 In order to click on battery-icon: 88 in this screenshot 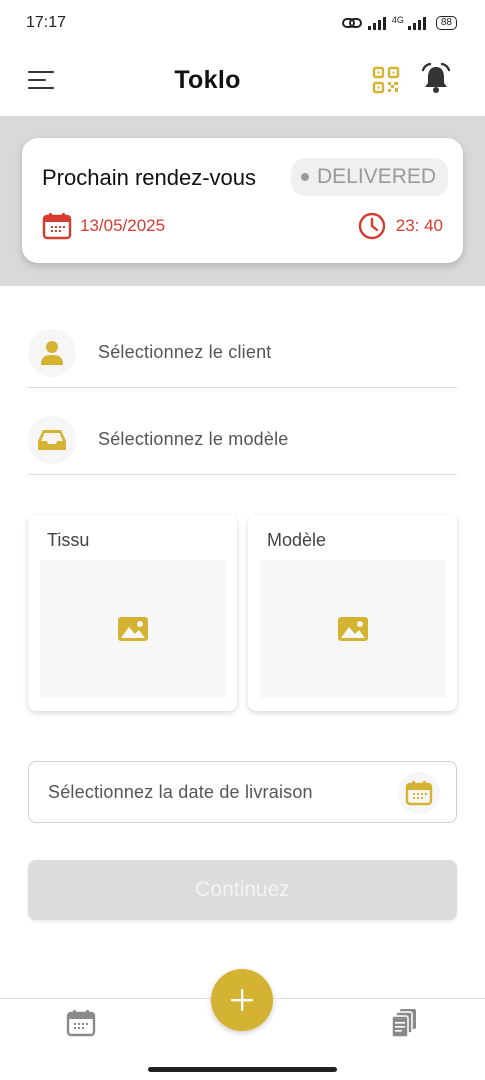, I will do `click(446, 23)`.